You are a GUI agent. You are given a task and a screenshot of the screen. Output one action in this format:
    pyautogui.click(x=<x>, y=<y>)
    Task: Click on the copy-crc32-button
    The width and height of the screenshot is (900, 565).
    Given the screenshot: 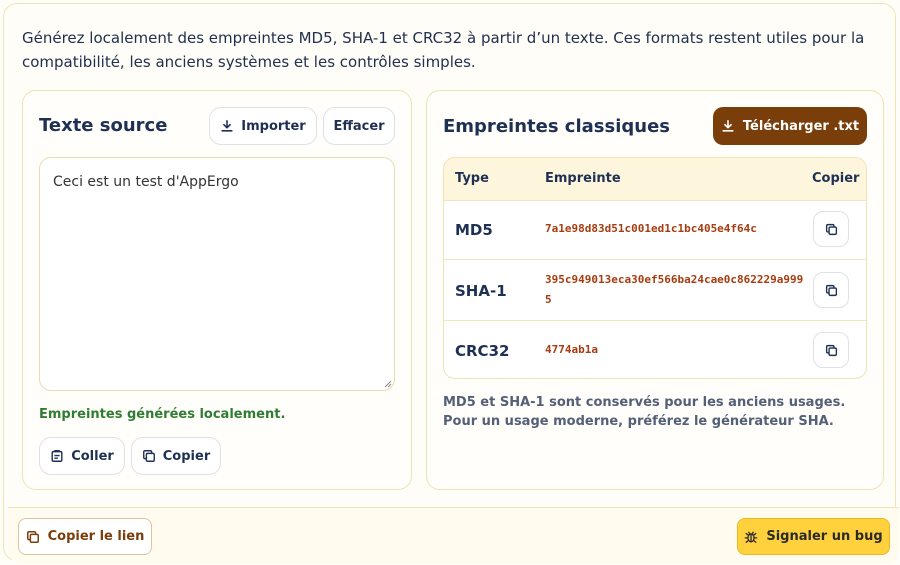 What is the action you would take?
    pyautogui.click(x=831, y=350)
    